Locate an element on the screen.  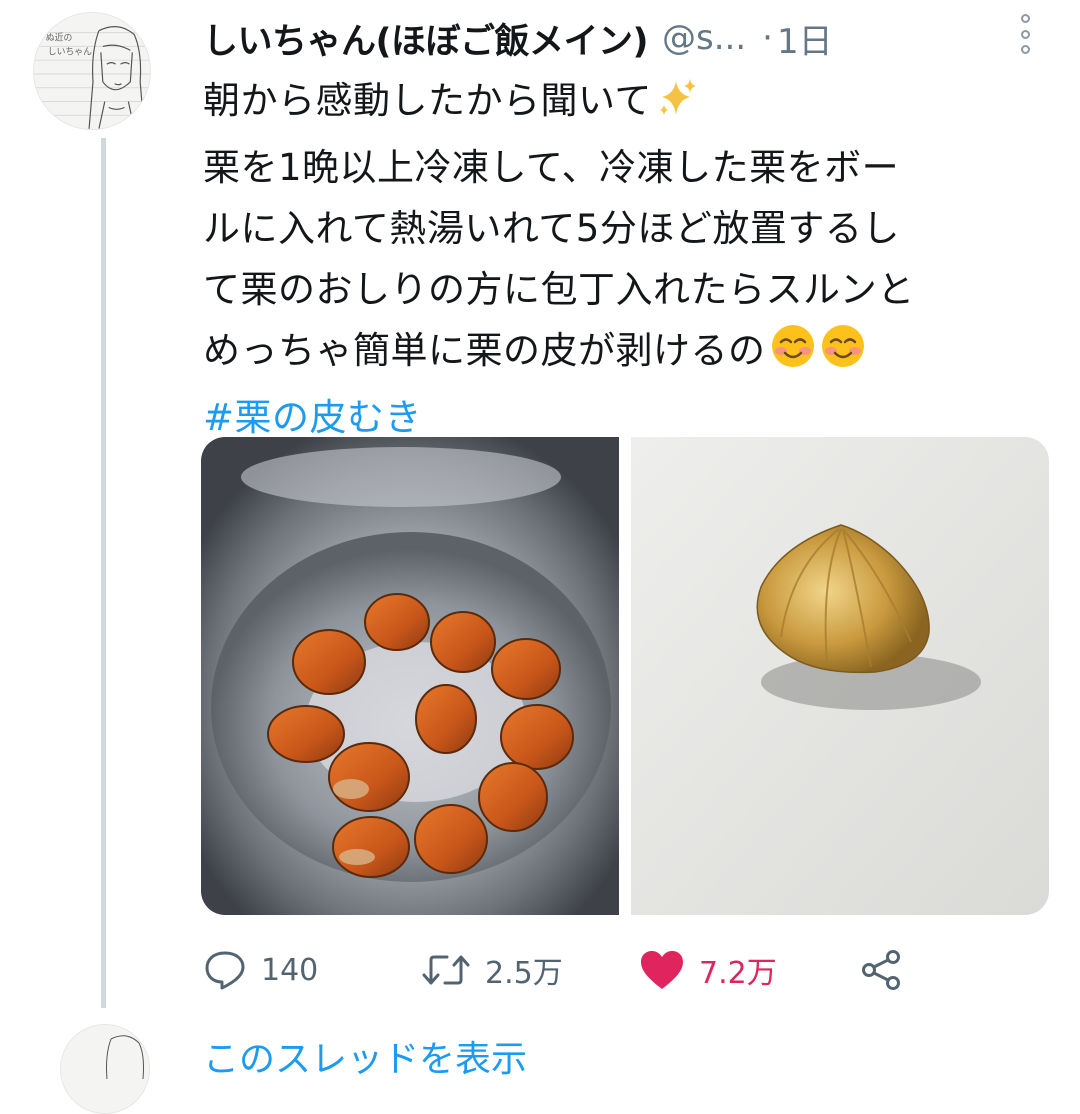
avatar: ぬ近の しいちゃん is located at coordinates (92, 71).